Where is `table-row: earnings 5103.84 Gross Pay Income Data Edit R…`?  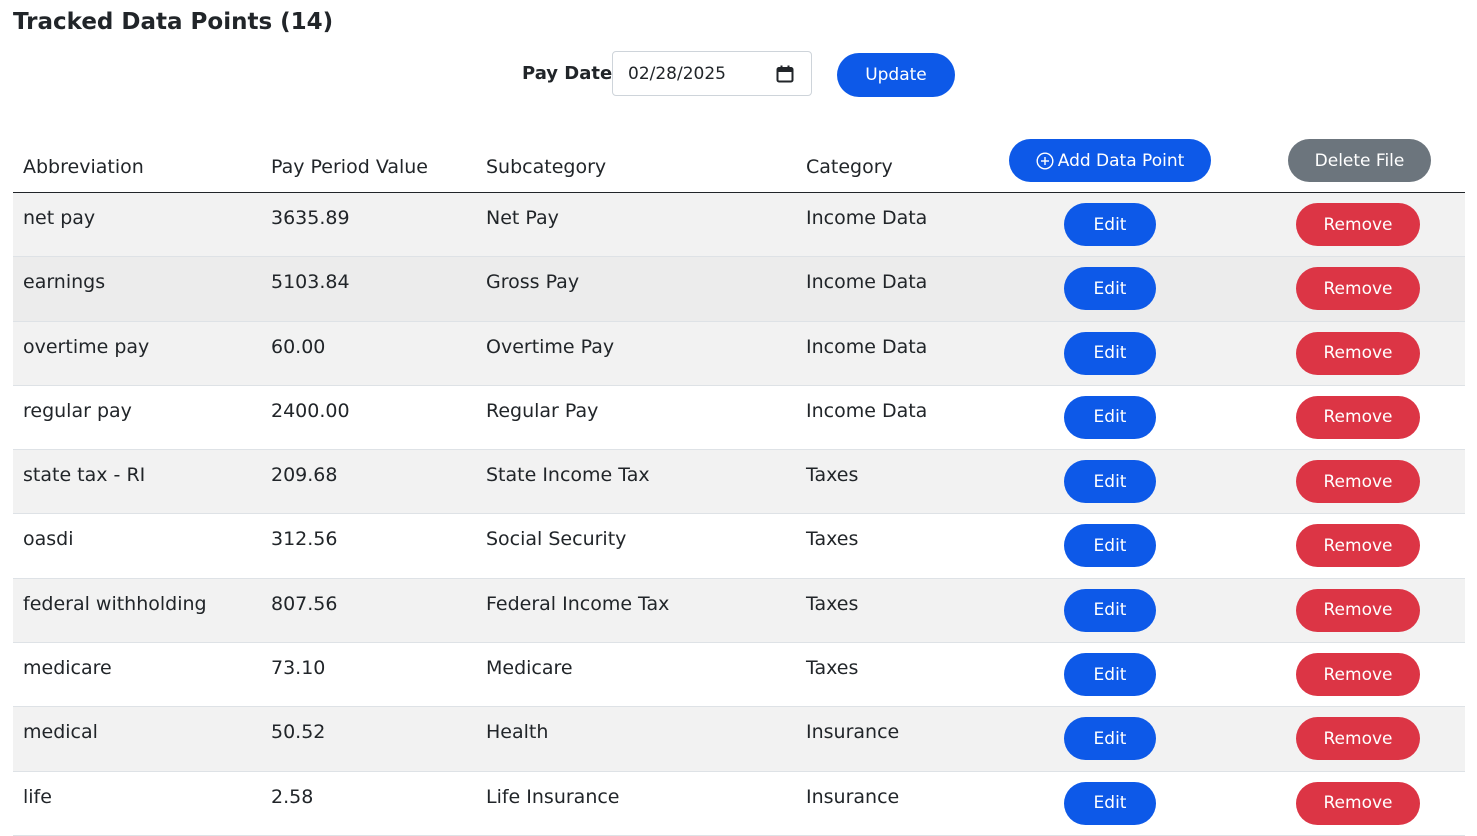
table-row: earnings 5103.84 Gross Pay Income Data Edit R… is located at coordinates (739, 289).